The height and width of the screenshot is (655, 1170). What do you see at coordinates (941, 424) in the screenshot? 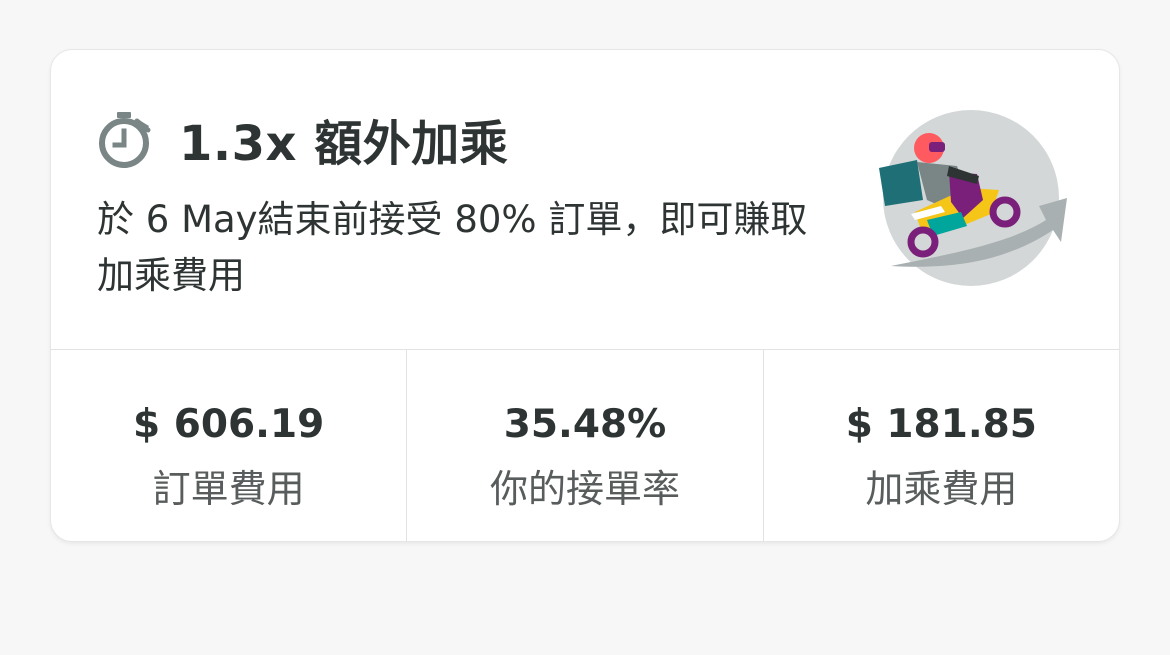
I see `stat-value: $ 181.85` at bounding box center [941, 424].